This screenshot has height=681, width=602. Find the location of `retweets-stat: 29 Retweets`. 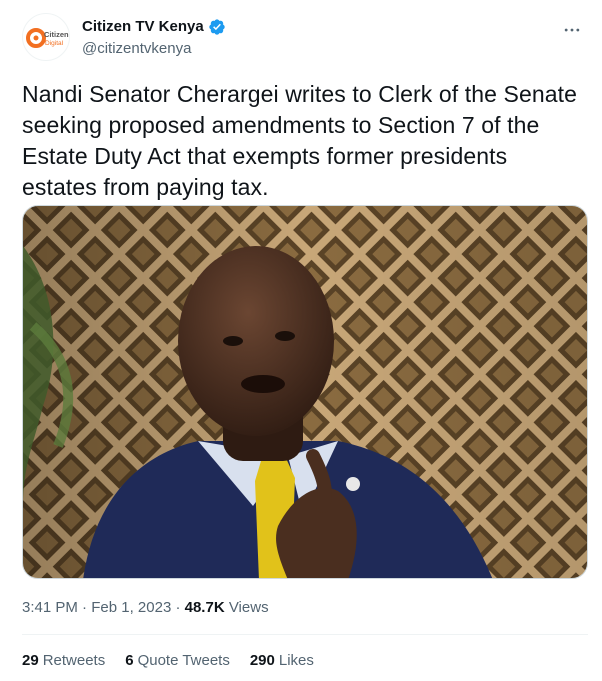

retweets-stat: 29 Retweets is located at coordinates (63, 661).